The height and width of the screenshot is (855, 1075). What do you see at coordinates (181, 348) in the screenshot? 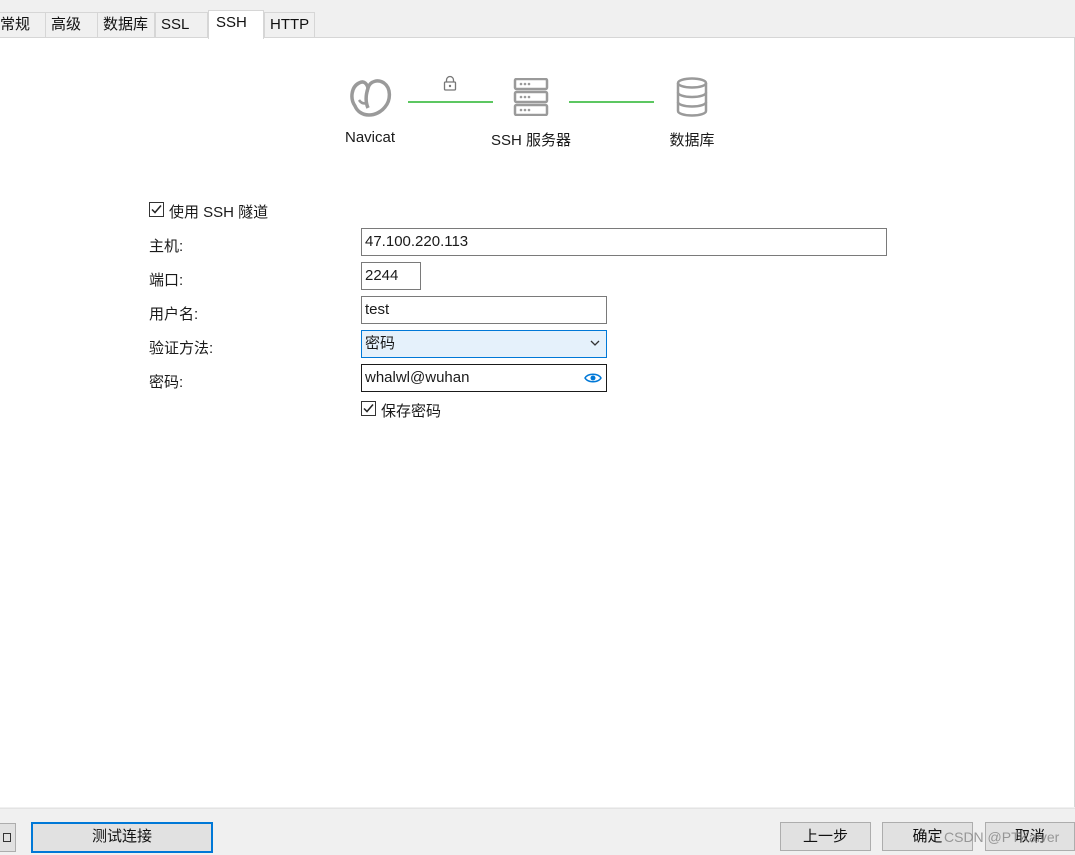
I see `auth-method-label: 验证方法:` at bounding box center [181, 348].